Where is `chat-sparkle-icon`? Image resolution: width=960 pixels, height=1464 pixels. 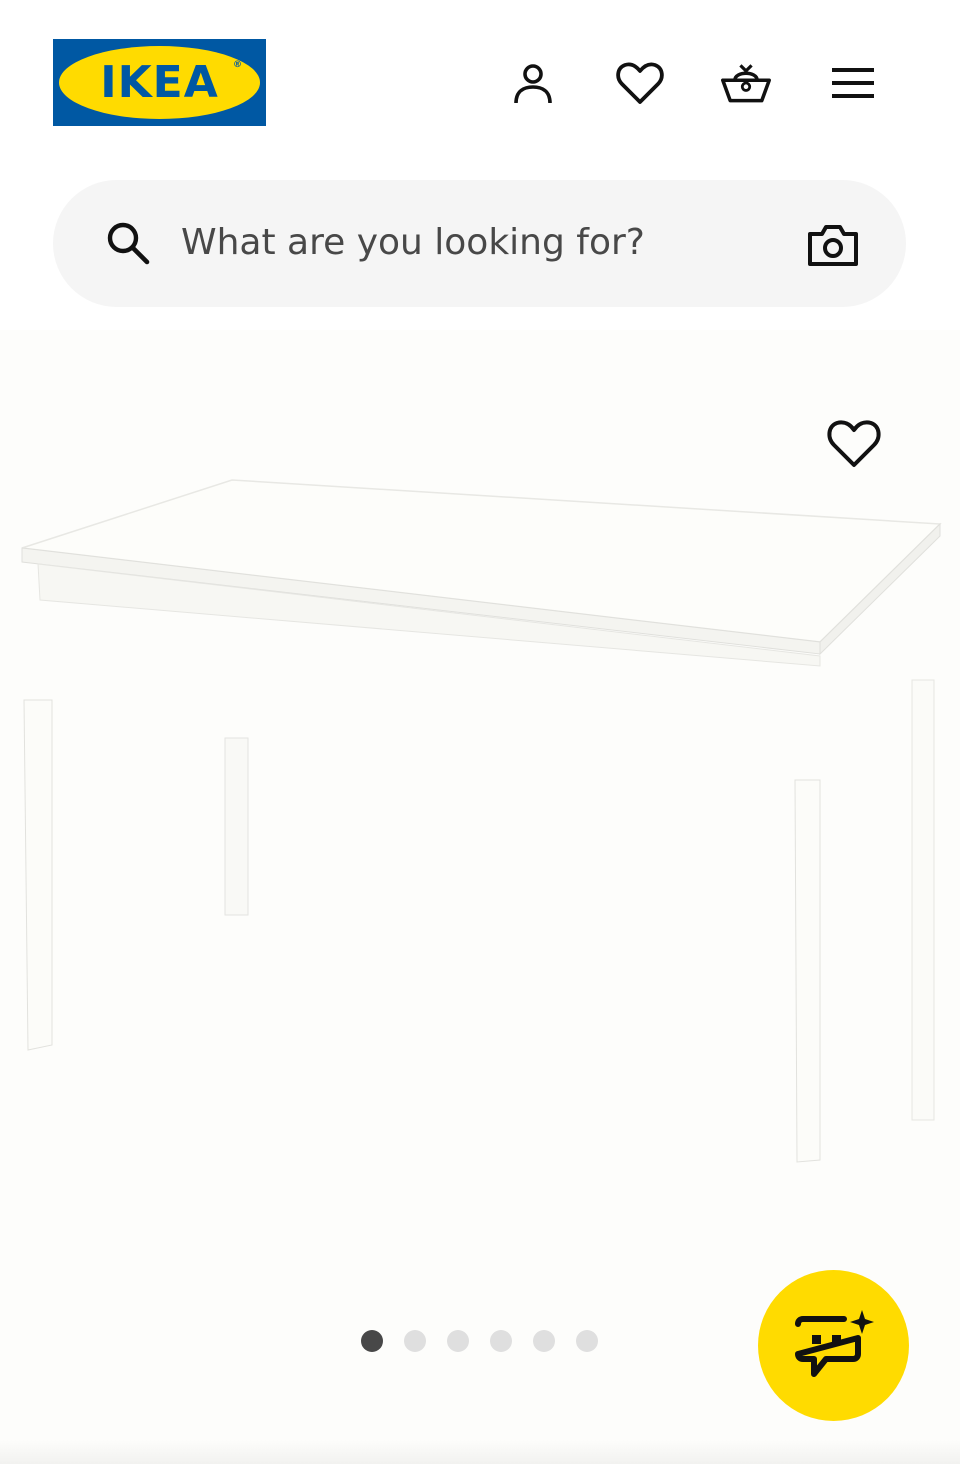 chat-sparkle-icon is located at coordinates (834, 1343).